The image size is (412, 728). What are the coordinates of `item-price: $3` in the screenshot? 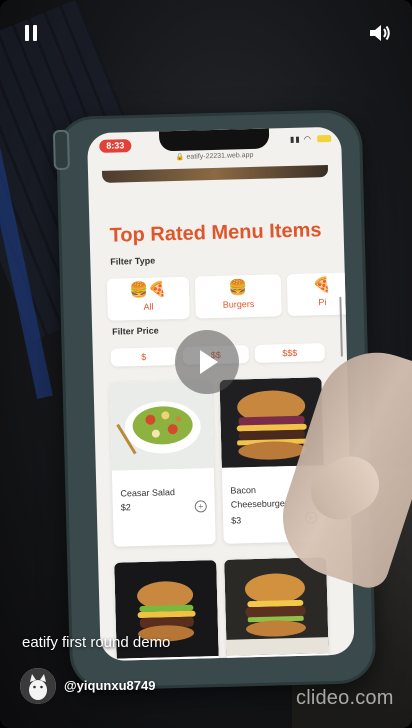 It's located at (236, 520).